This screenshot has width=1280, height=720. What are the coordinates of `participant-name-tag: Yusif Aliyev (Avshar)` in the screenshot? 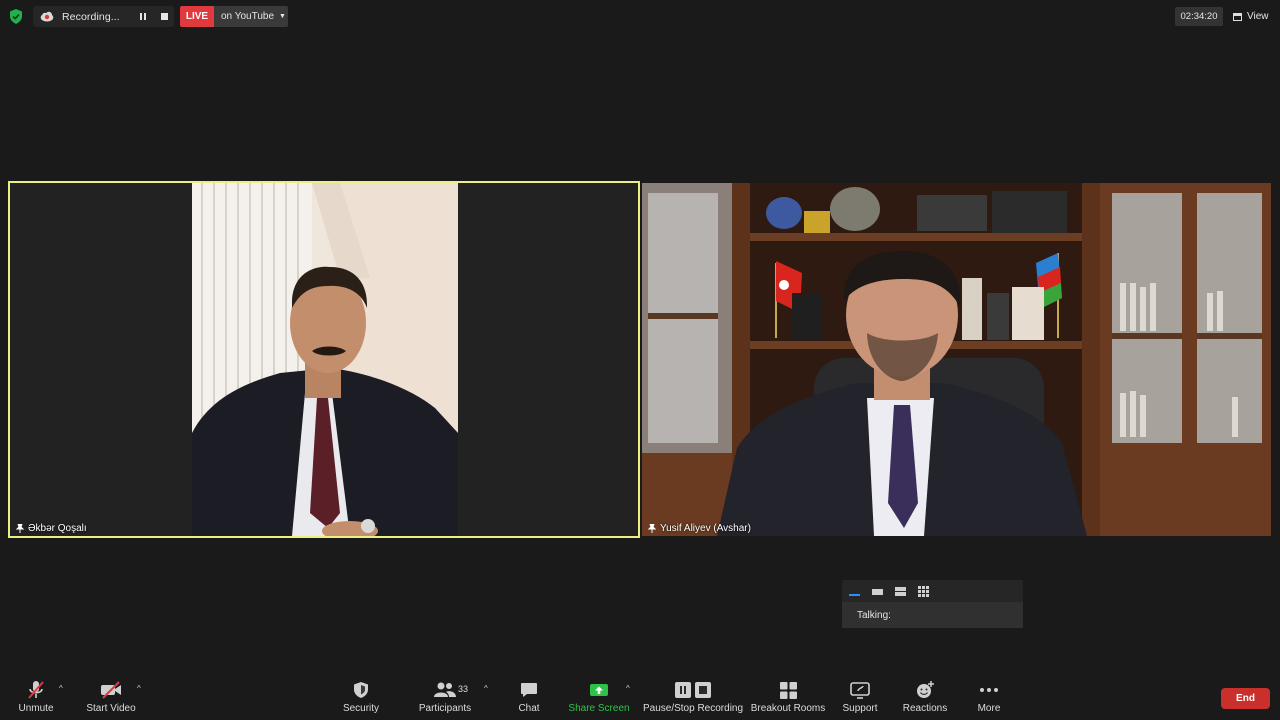 It's located at (699, 528).